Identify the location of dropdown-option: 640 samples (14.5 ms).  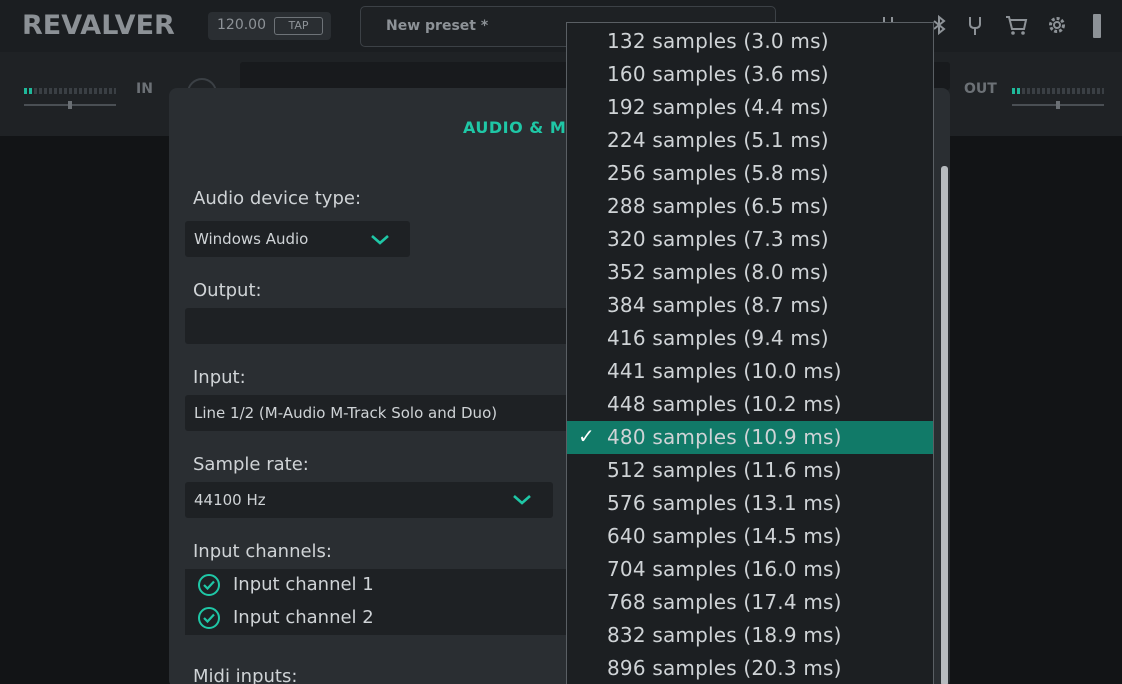
(750, 536).